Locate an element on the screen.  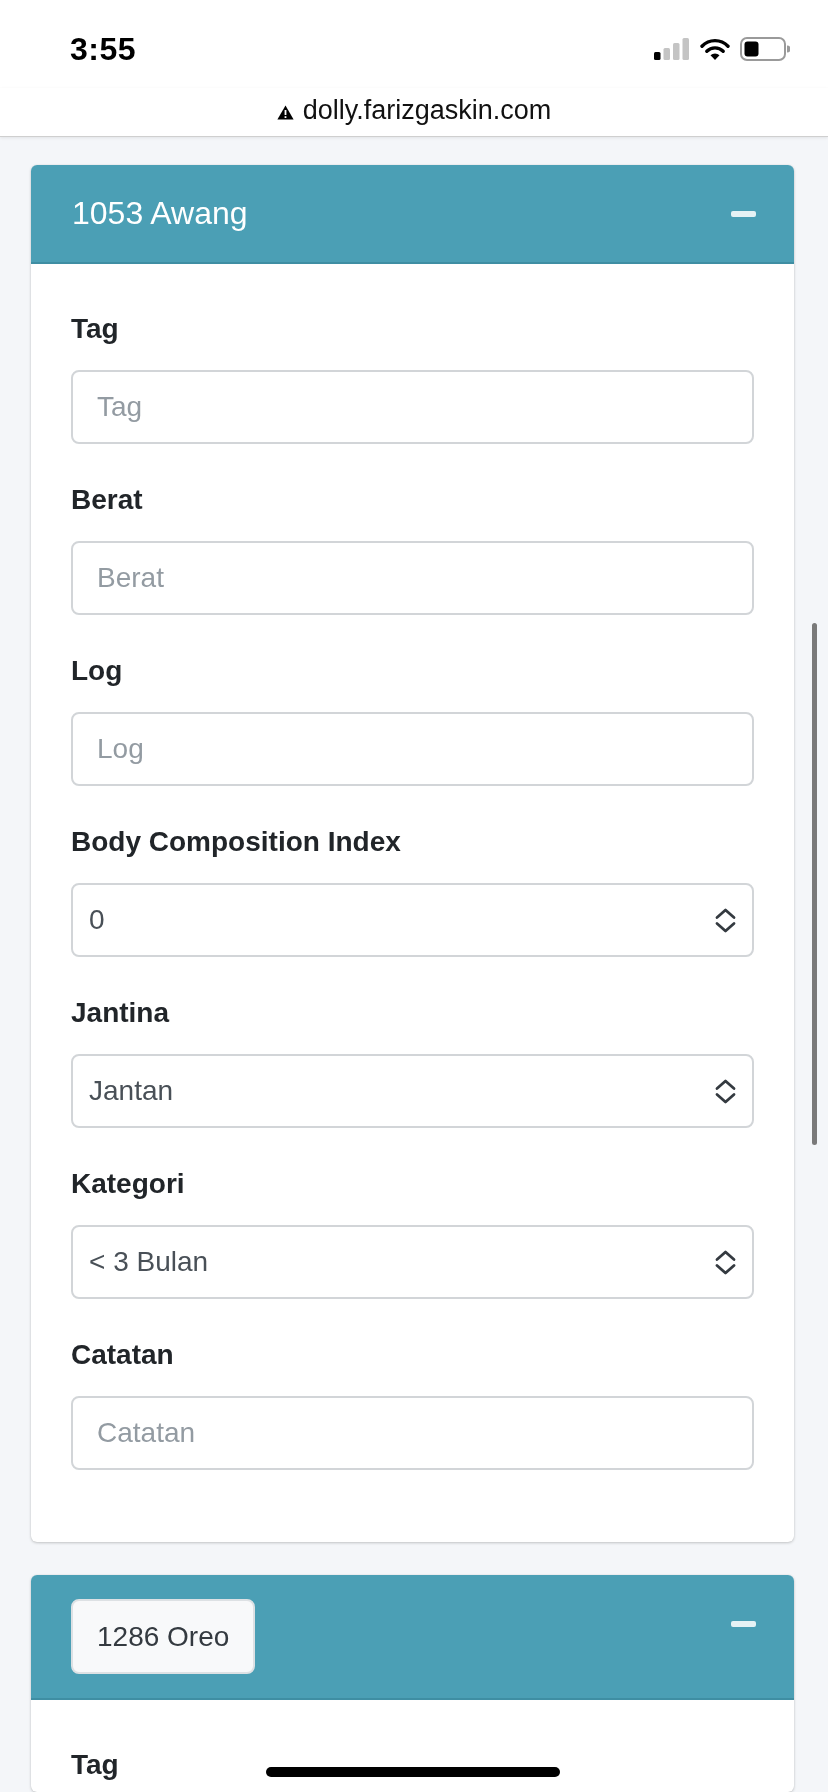
field-label: Body Composition Index is located at coordinates (236, 842).